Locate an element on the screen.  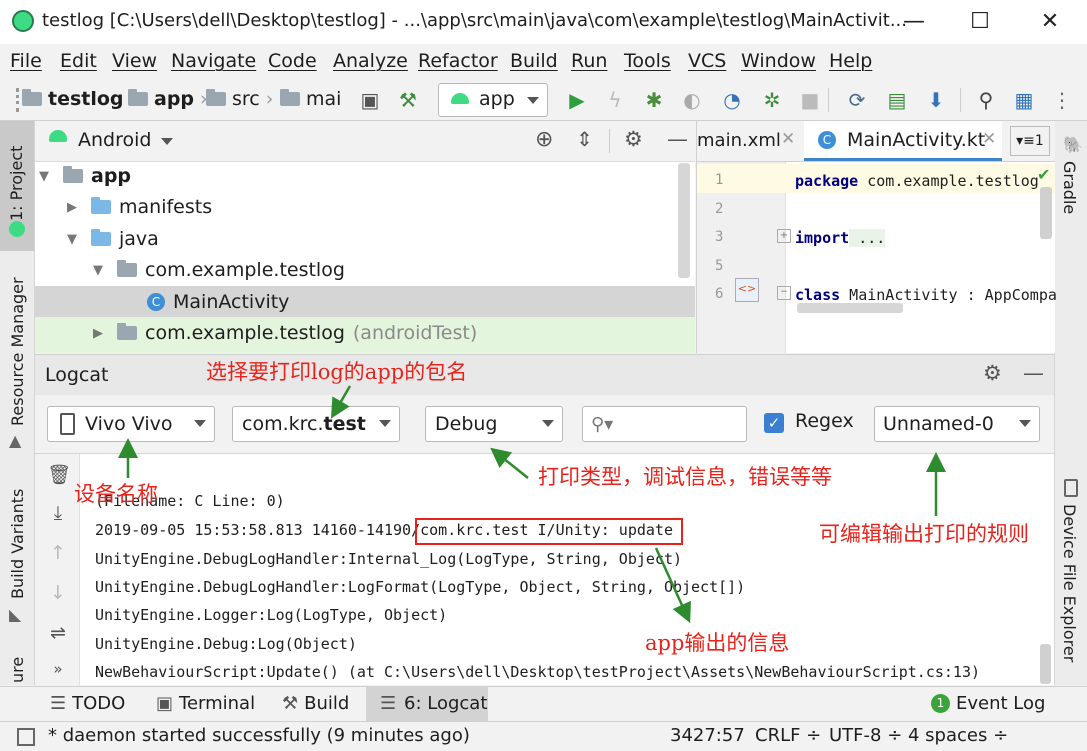
toggle-tool-windows-icon is located at coordinates (26, 737).